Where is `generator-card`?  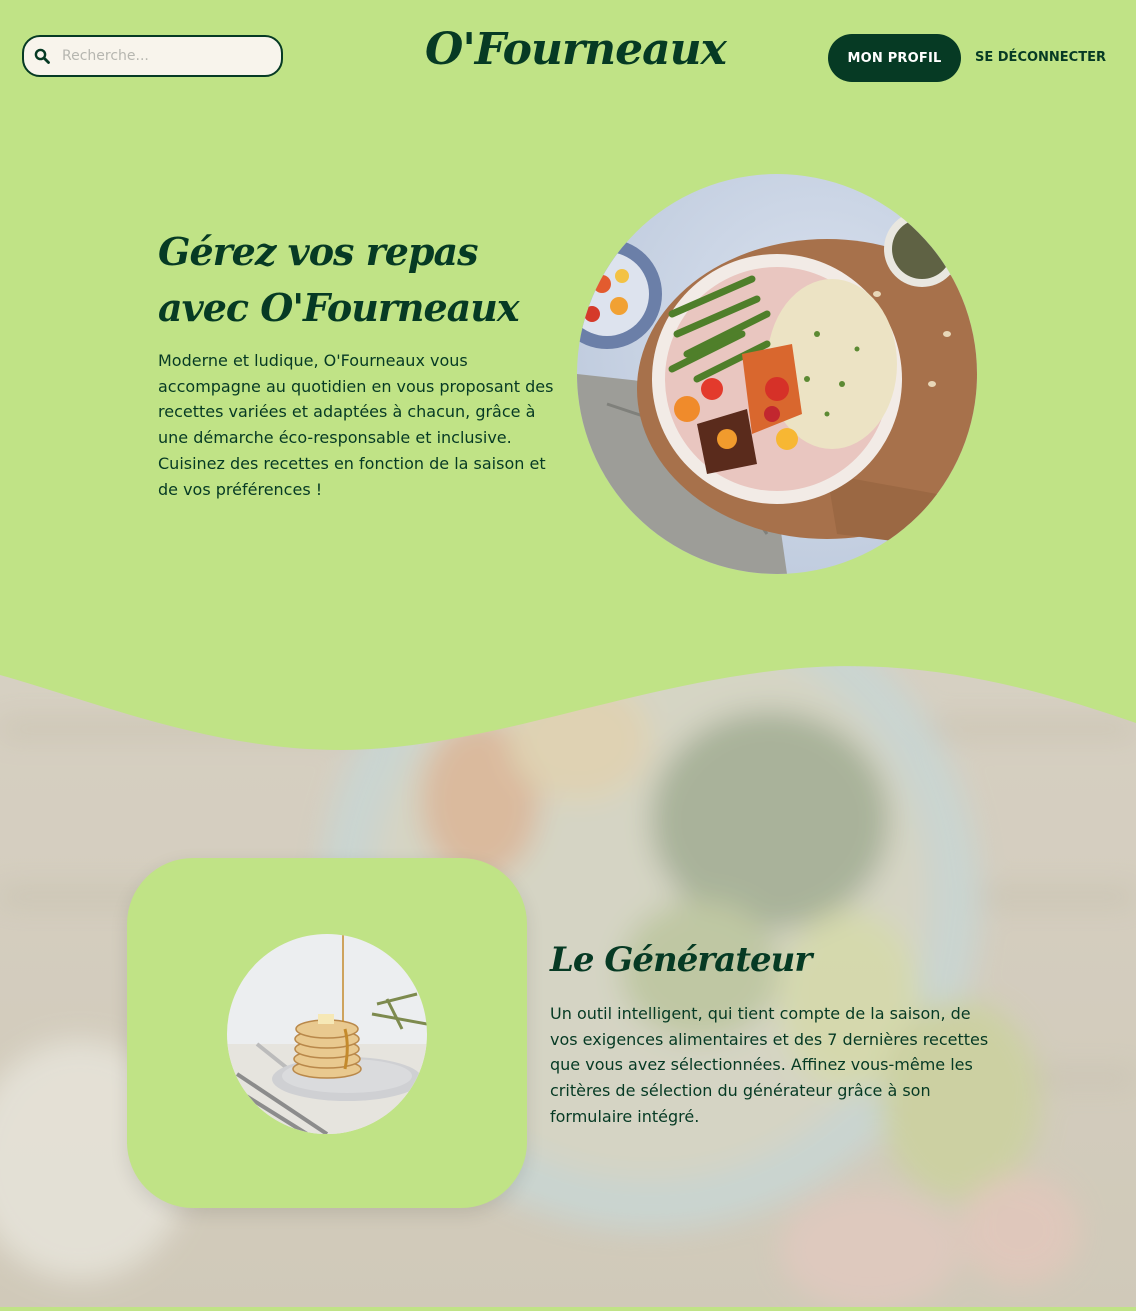
generator-card is located at coordinates (327, 1033).